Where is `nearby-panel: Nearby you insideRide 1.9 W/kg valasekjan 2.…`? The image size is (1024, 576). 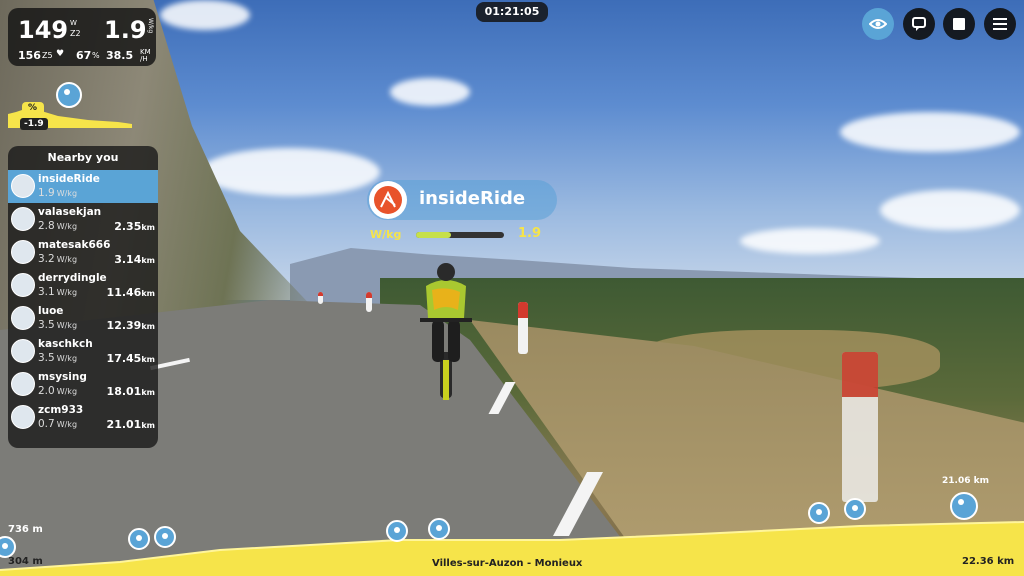
nearby-panel: Nearby you insideRide 1.9 W/kg valasekjan 2.… is located at coordinates (83, 297).